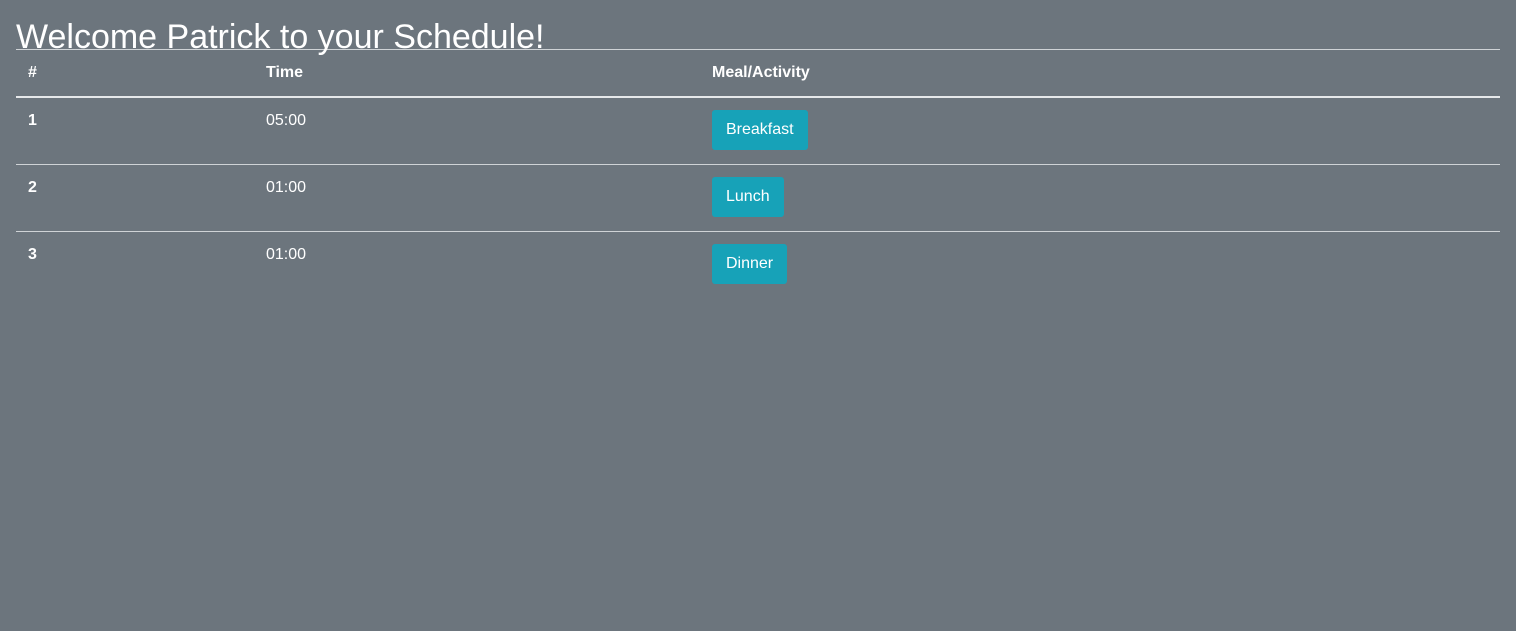 This screenshot has height=631, width=1516. I want to click on row-number: 3, so click(32, 254).